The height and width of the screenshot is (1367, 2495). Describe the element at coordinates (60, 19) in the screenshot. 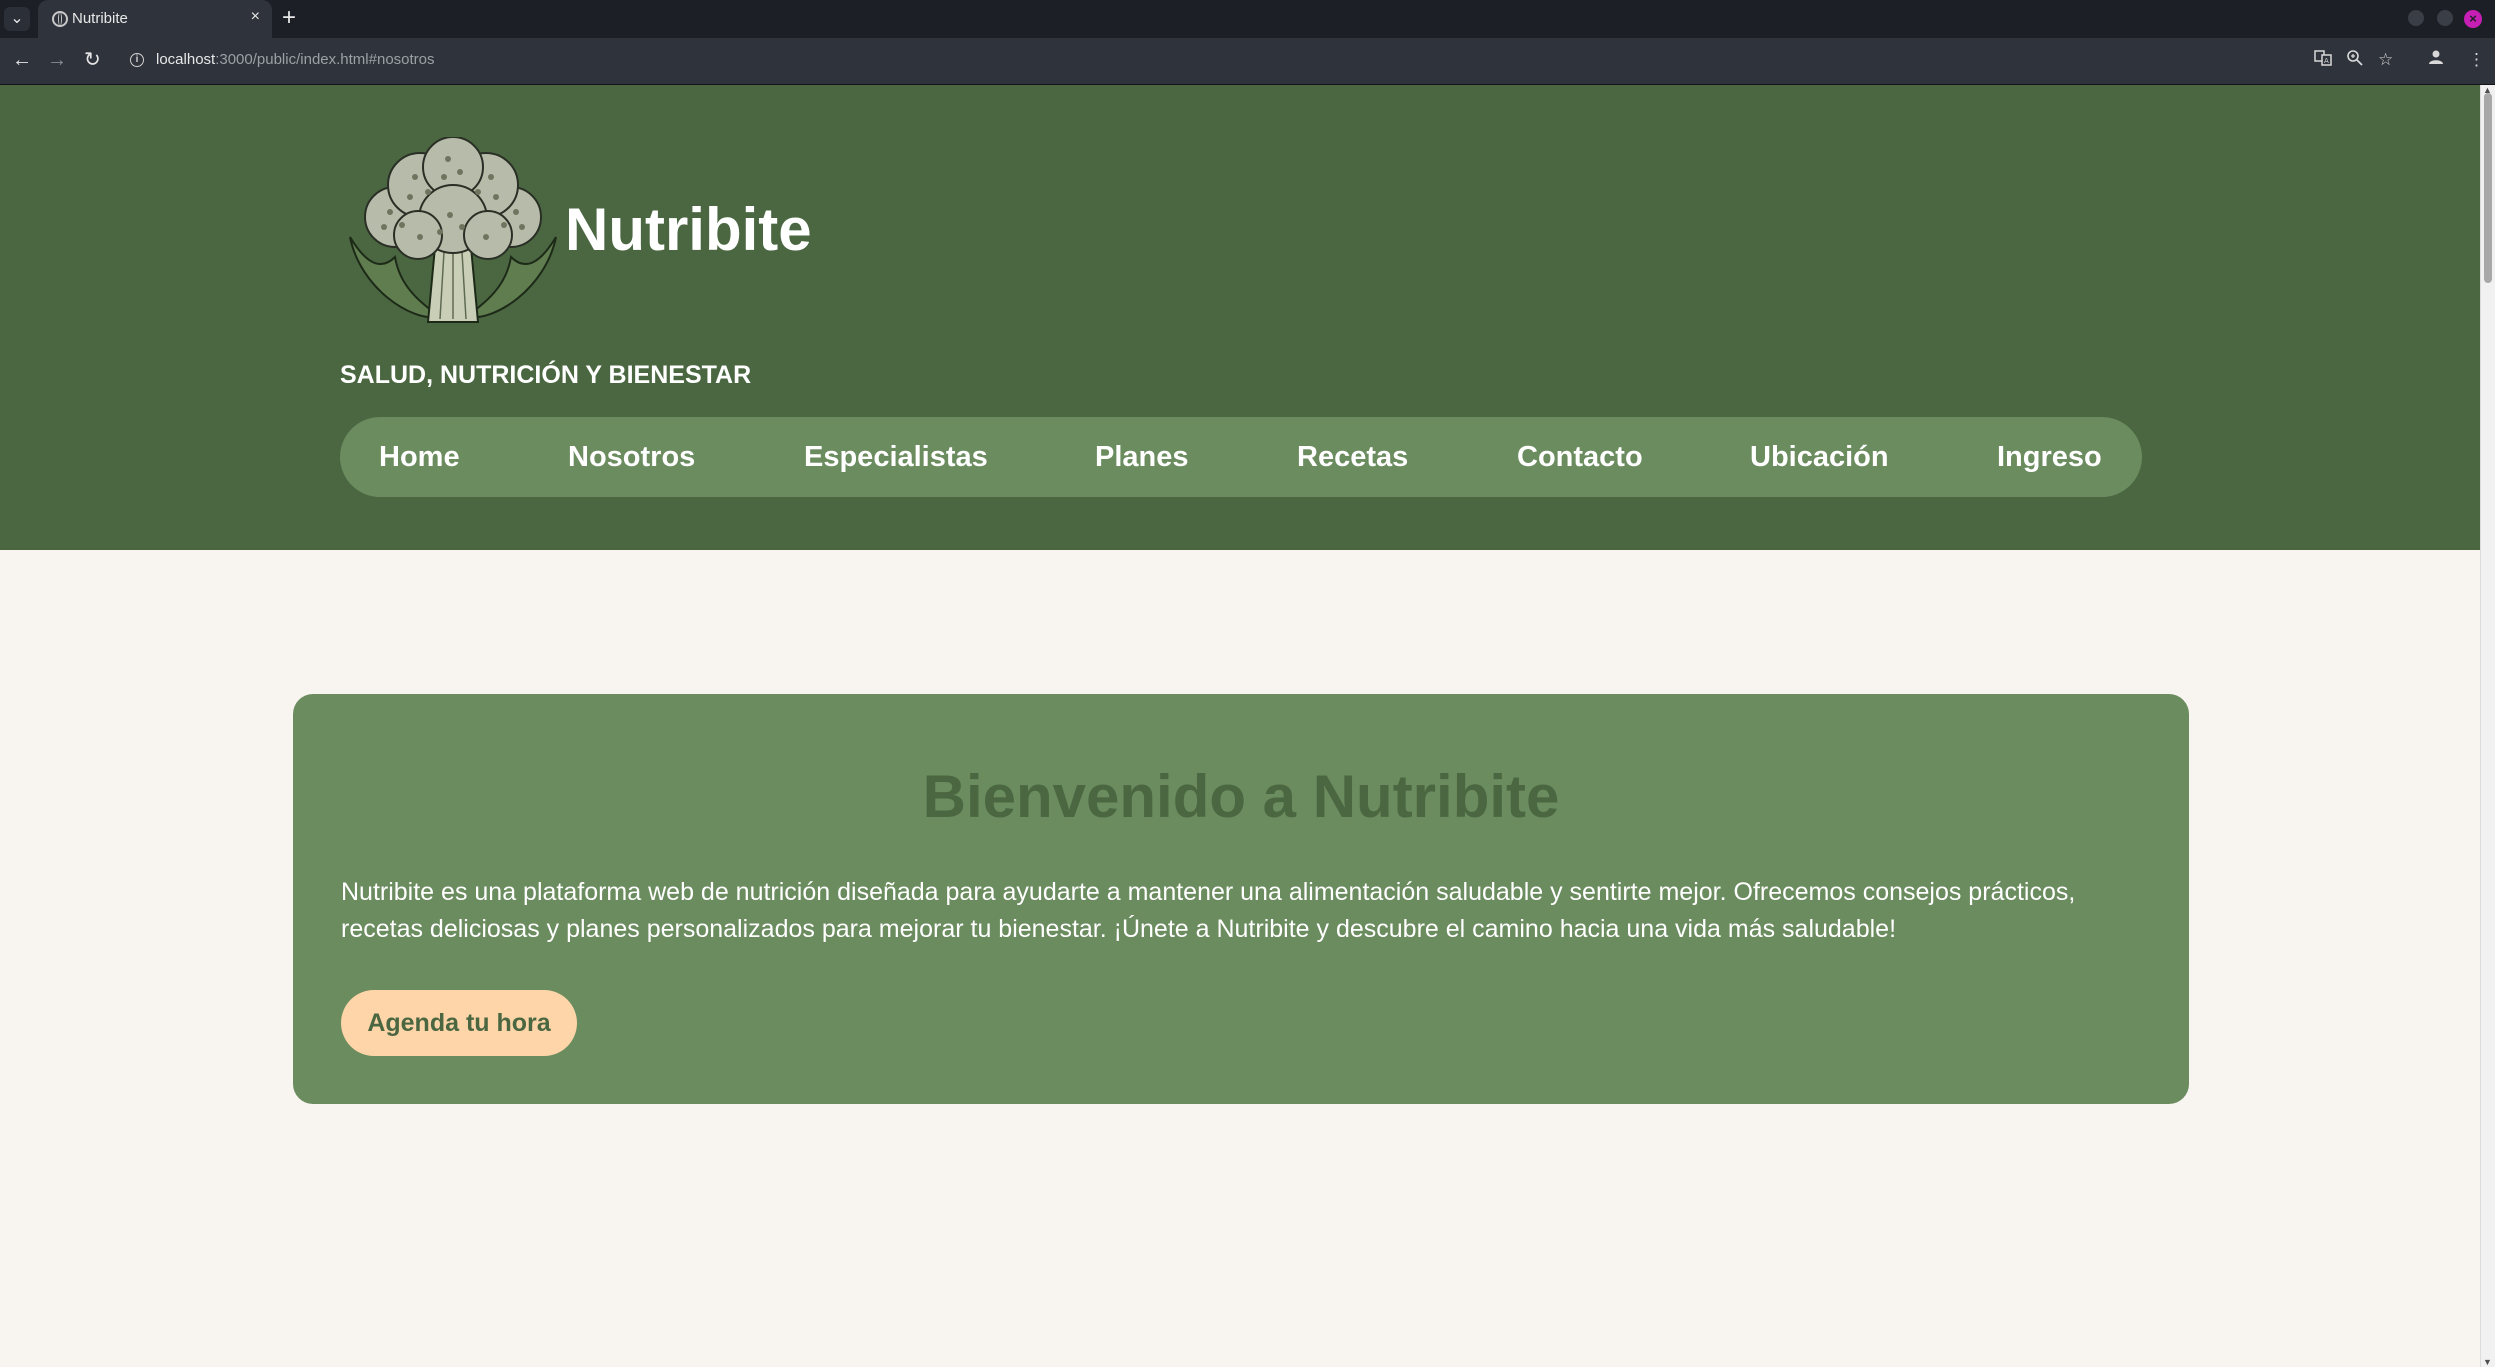

I see `globe-icon` at that location.